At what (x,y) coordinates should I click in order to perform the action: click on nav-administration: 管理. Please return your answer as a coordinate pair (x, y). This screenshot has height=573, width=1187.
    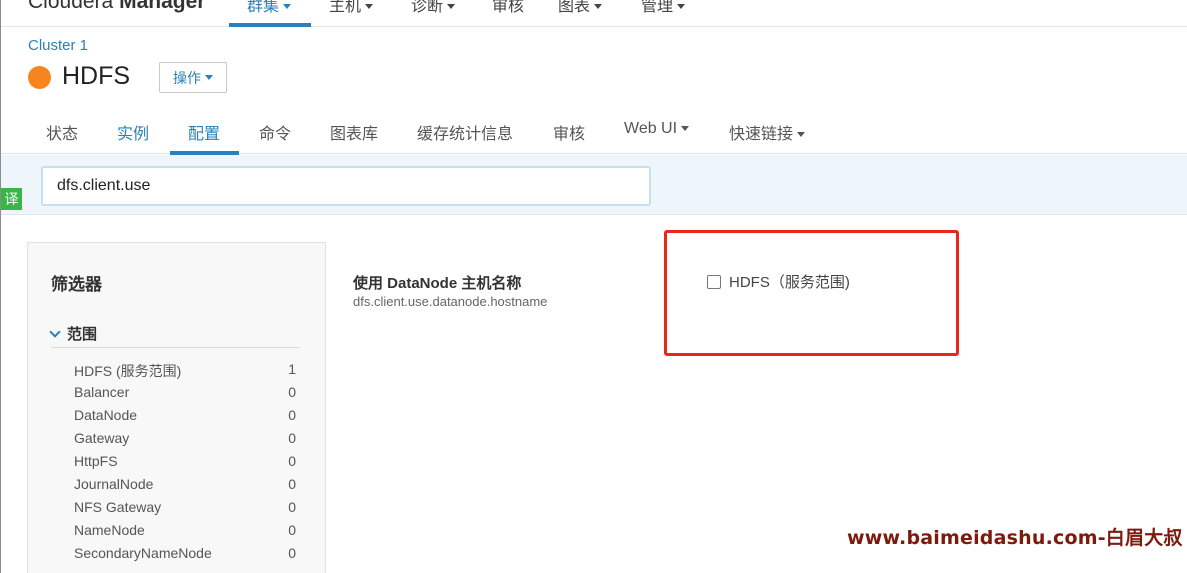
    Looking at the image, I should click on (663, 8).